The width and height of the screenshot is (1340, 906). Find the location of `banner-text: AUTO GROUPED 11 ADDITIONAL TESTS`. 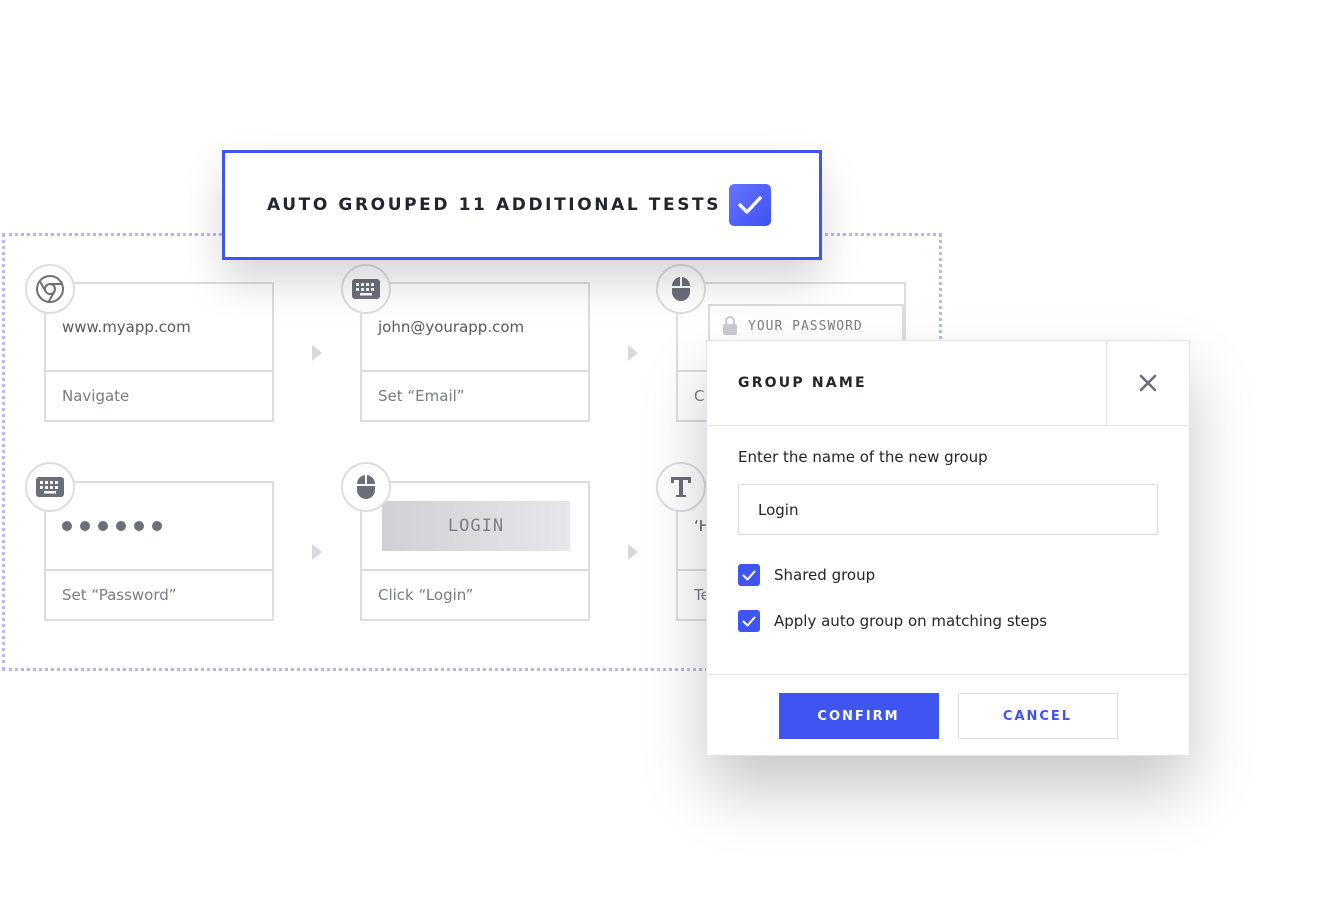

banner-text: AUTO GROUPED 11 ADDITIONAL TESTS is located at coordinates (494, 205).